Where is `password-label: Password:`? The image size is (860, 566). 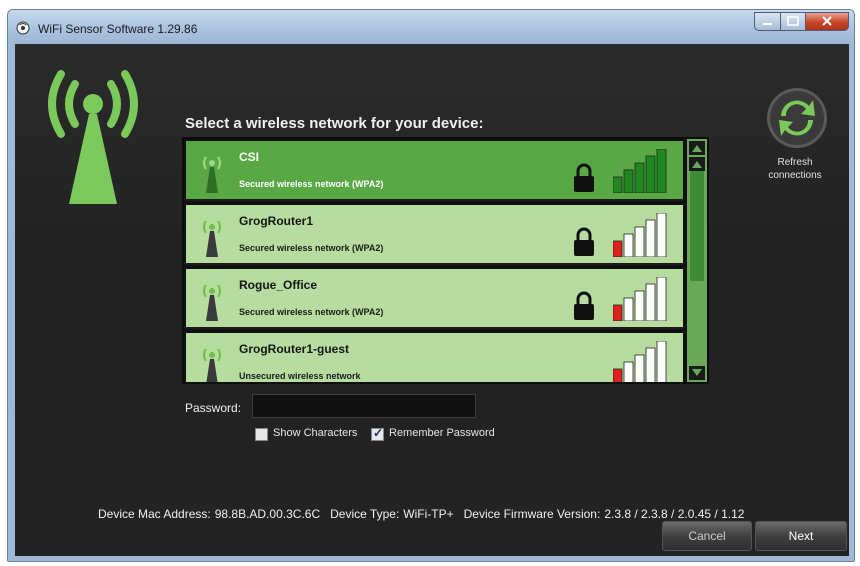 password-label: Password: is located at coordinates (213, 408).